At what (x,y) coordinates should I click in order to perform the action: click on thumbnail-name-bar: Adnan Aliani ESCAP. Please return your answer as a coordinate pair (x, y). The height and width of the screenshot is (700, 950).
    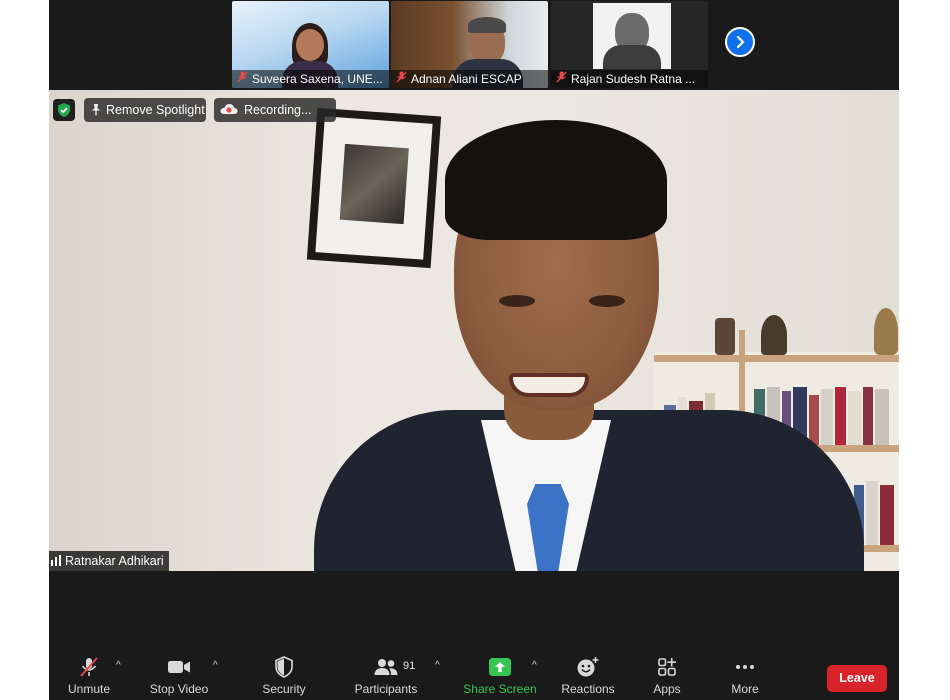
    Looking at the image, I should click on (469, 79).